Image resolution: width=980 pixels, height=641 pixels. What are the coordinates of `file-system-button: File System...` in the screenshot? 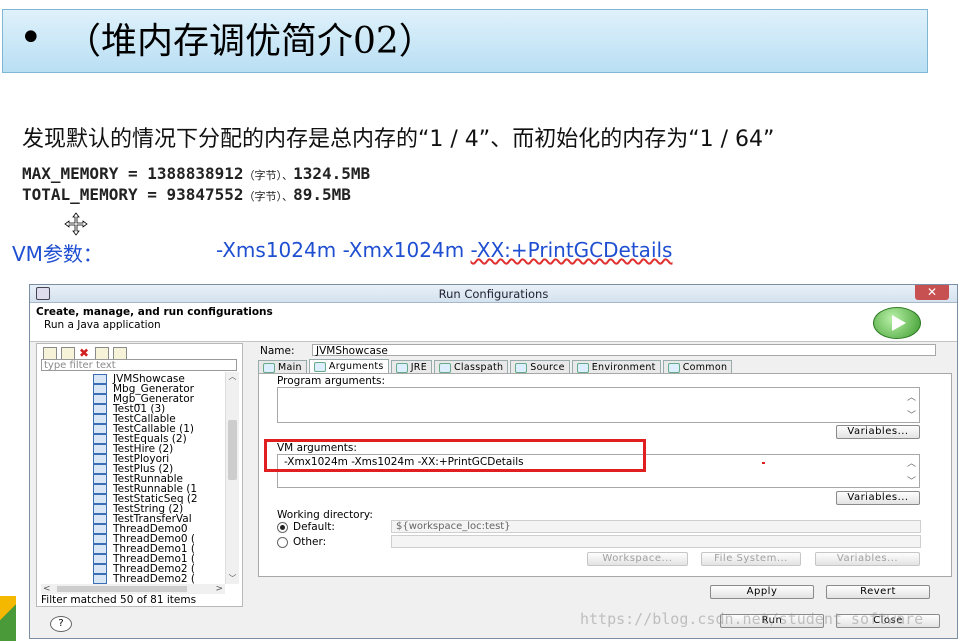 It's located at (751, 559).